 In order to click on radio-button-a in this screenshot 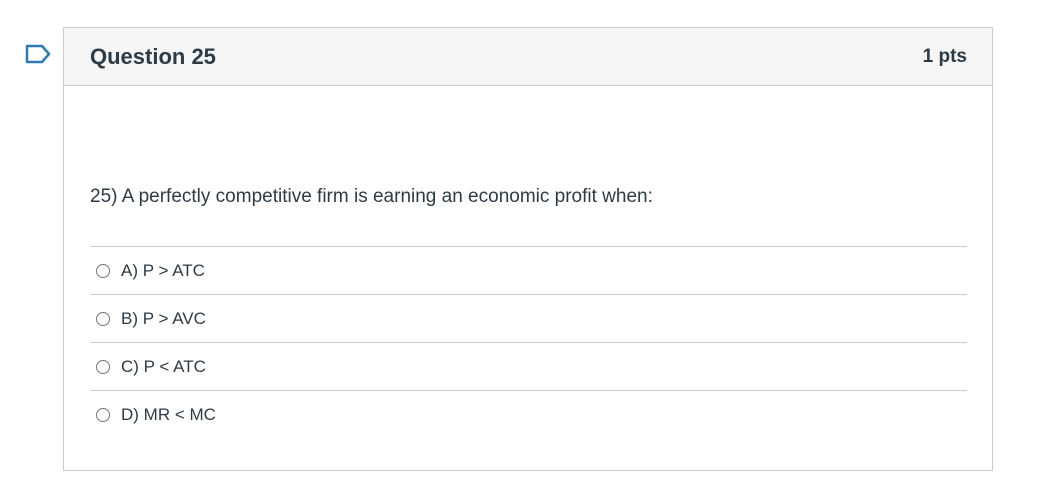, I will do `click(103, 270)`.